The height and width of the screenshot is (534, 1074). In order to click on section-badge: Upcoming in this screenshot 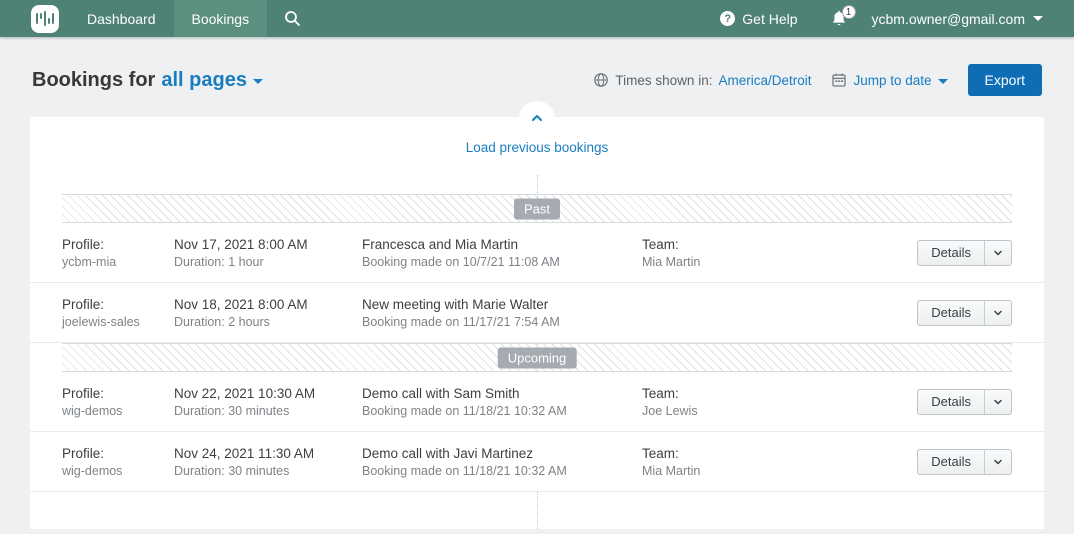, I will do `click(537, 357)`.